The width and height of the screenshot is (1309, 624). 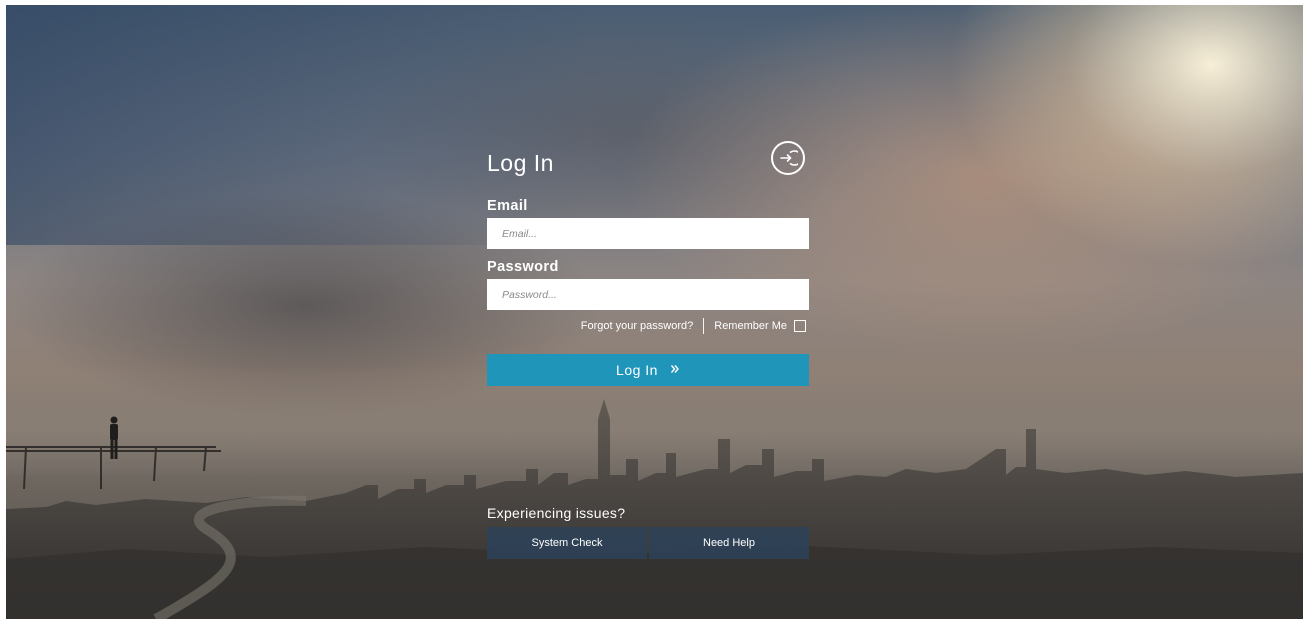 I want to click on login-arrow-circle-icon, so click(x=788, y=158).